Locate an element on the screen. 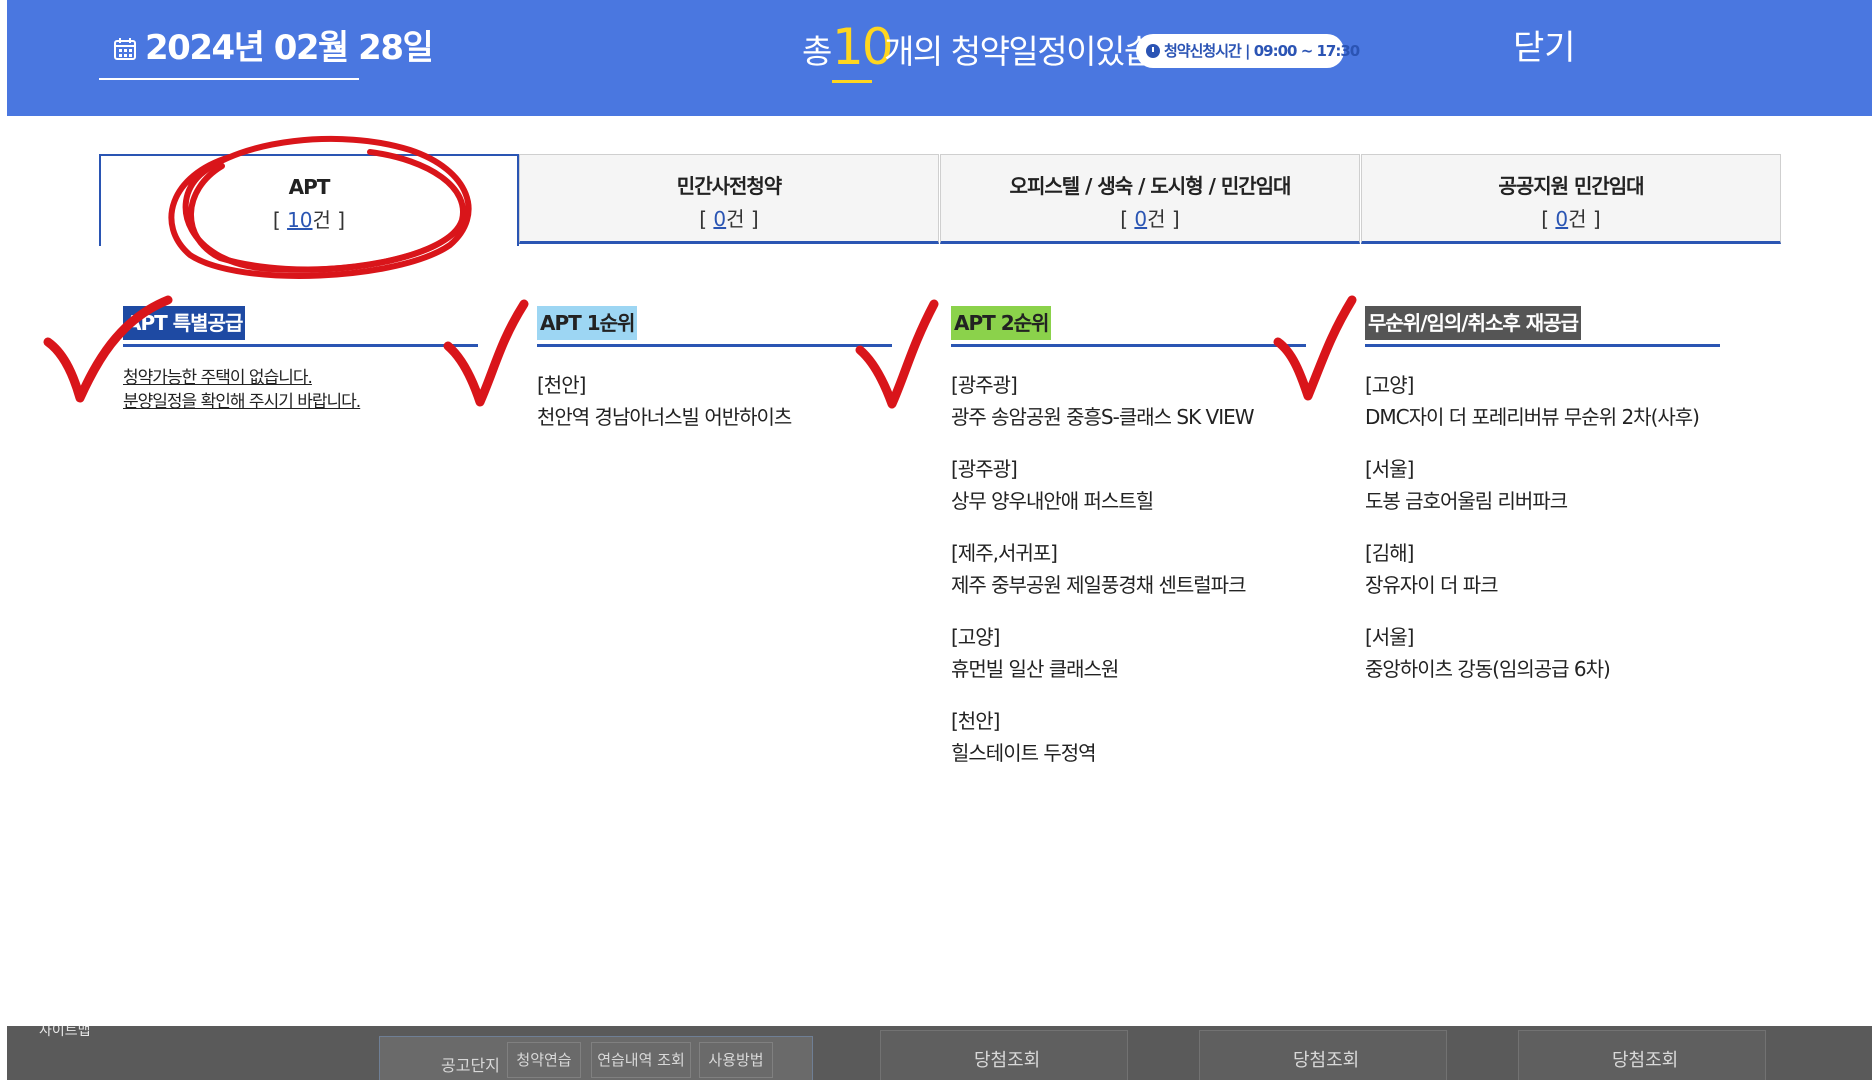  column-title: APT 2순위 is located at coordinates (1001, 323).